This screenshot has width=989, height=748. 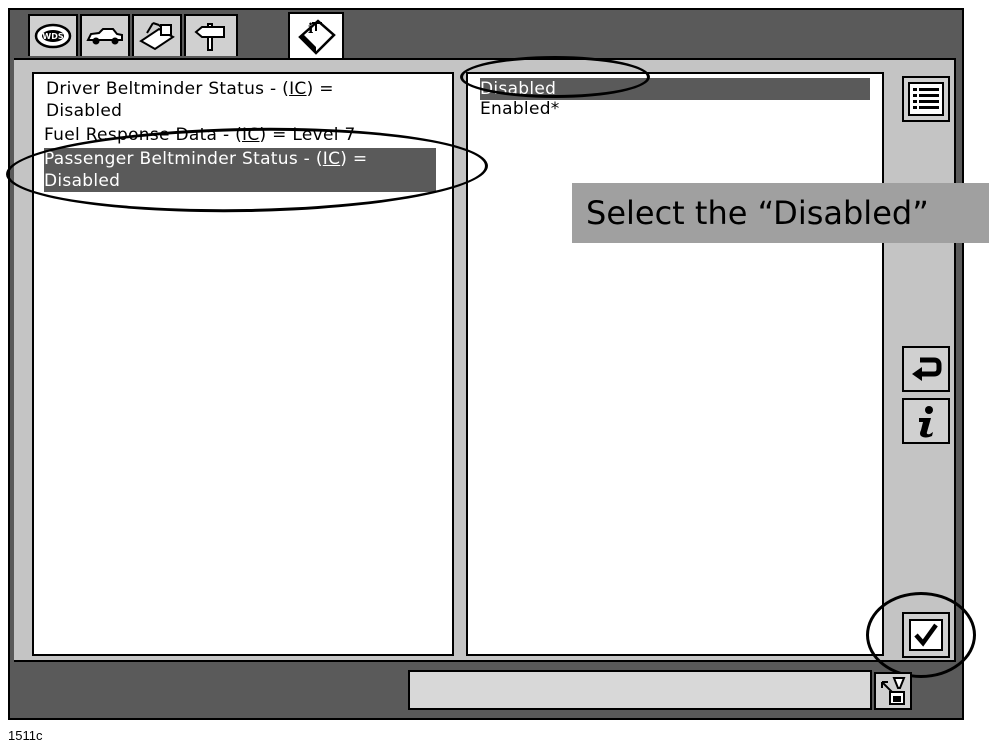 I want to click on back-button, so click(x=926, y=369).